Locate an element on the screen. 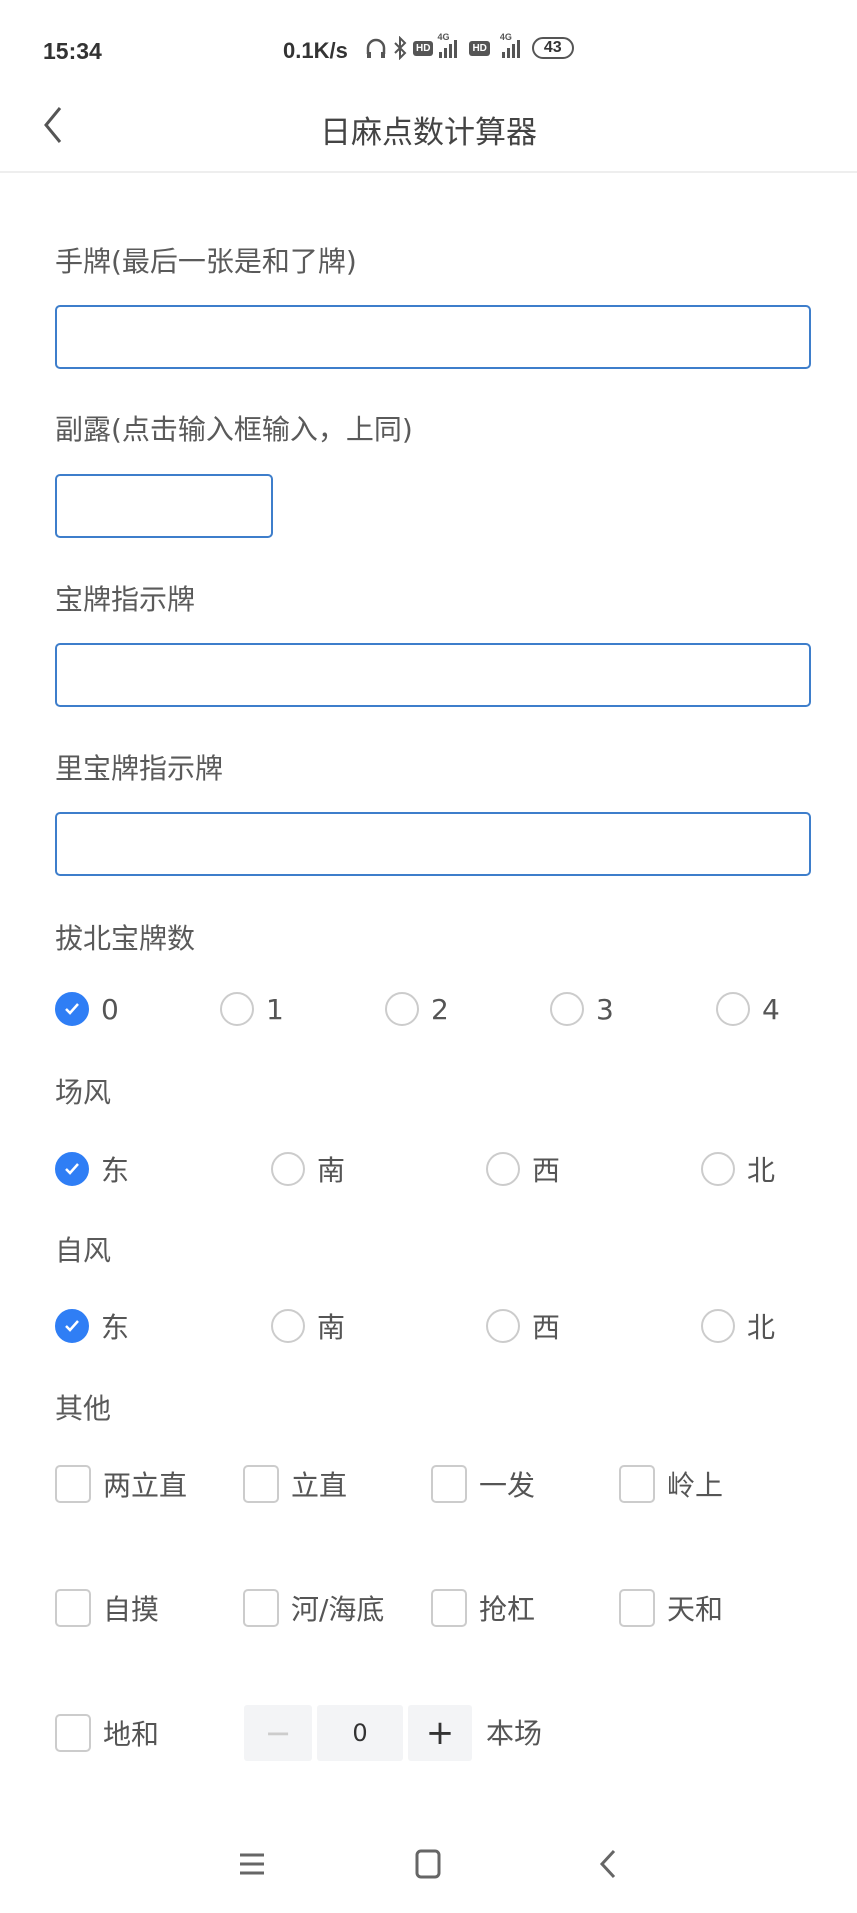 Image resolution: width=857 pixels, height=1913 pixels. round-wind-south: 南 is located at coordinates (308, 1169).